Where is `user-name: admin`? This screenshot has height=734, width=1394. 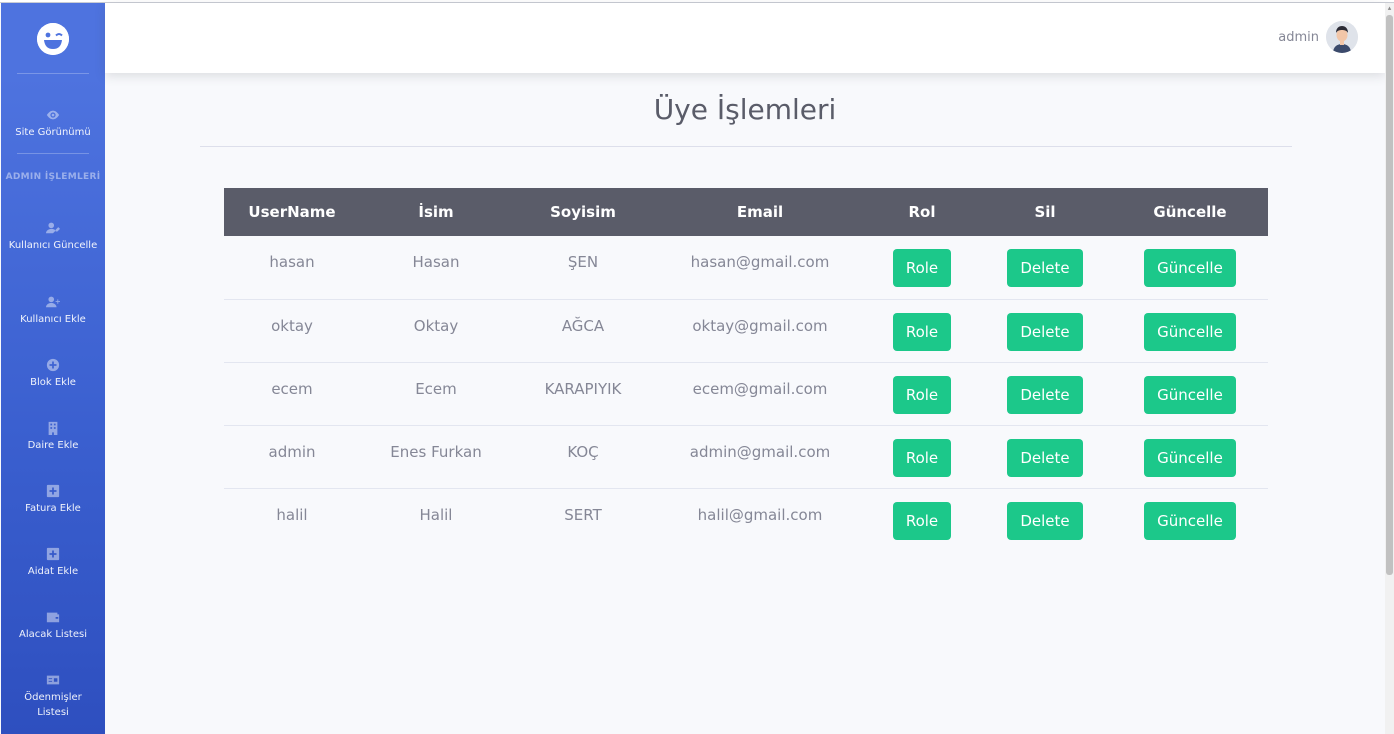
user-name: admin is located at coordinates (1298, 37).